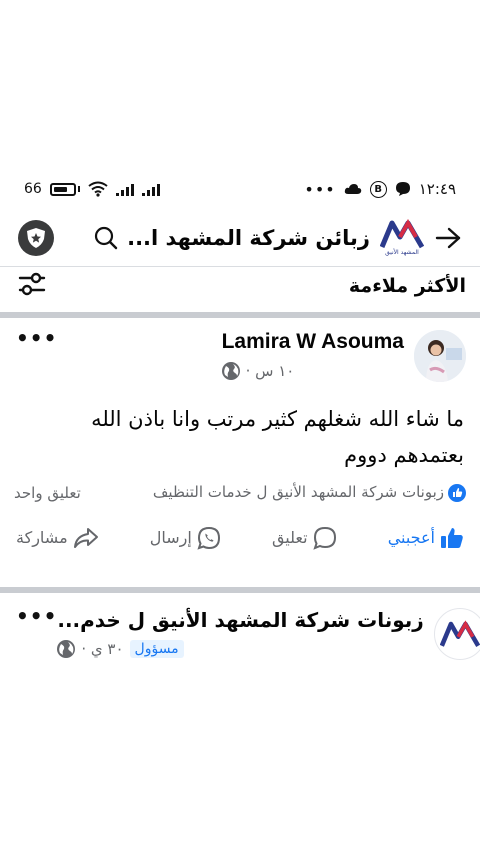 Image resolution: width=480 pixels, height=853 pixels. I want to click on send-button: إرسال, so click(185, 538).